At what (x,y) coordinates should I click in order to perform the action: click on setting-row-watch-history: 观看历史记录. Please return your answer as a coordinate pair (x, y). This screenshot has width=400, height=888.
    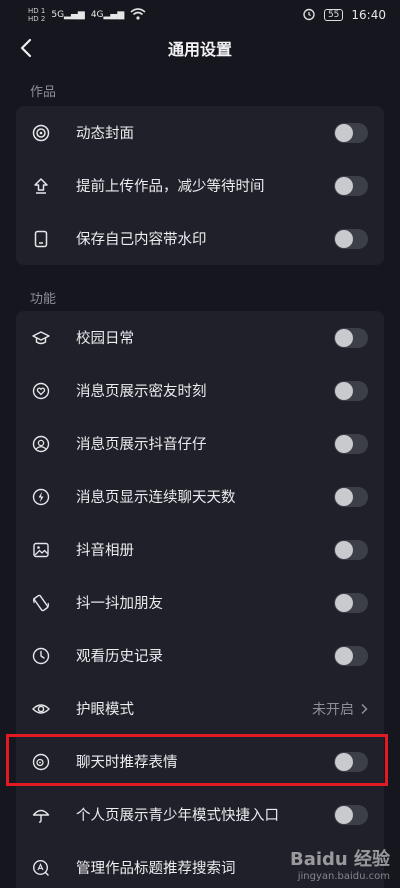
    Looking at the image, I should click on (200, 655).